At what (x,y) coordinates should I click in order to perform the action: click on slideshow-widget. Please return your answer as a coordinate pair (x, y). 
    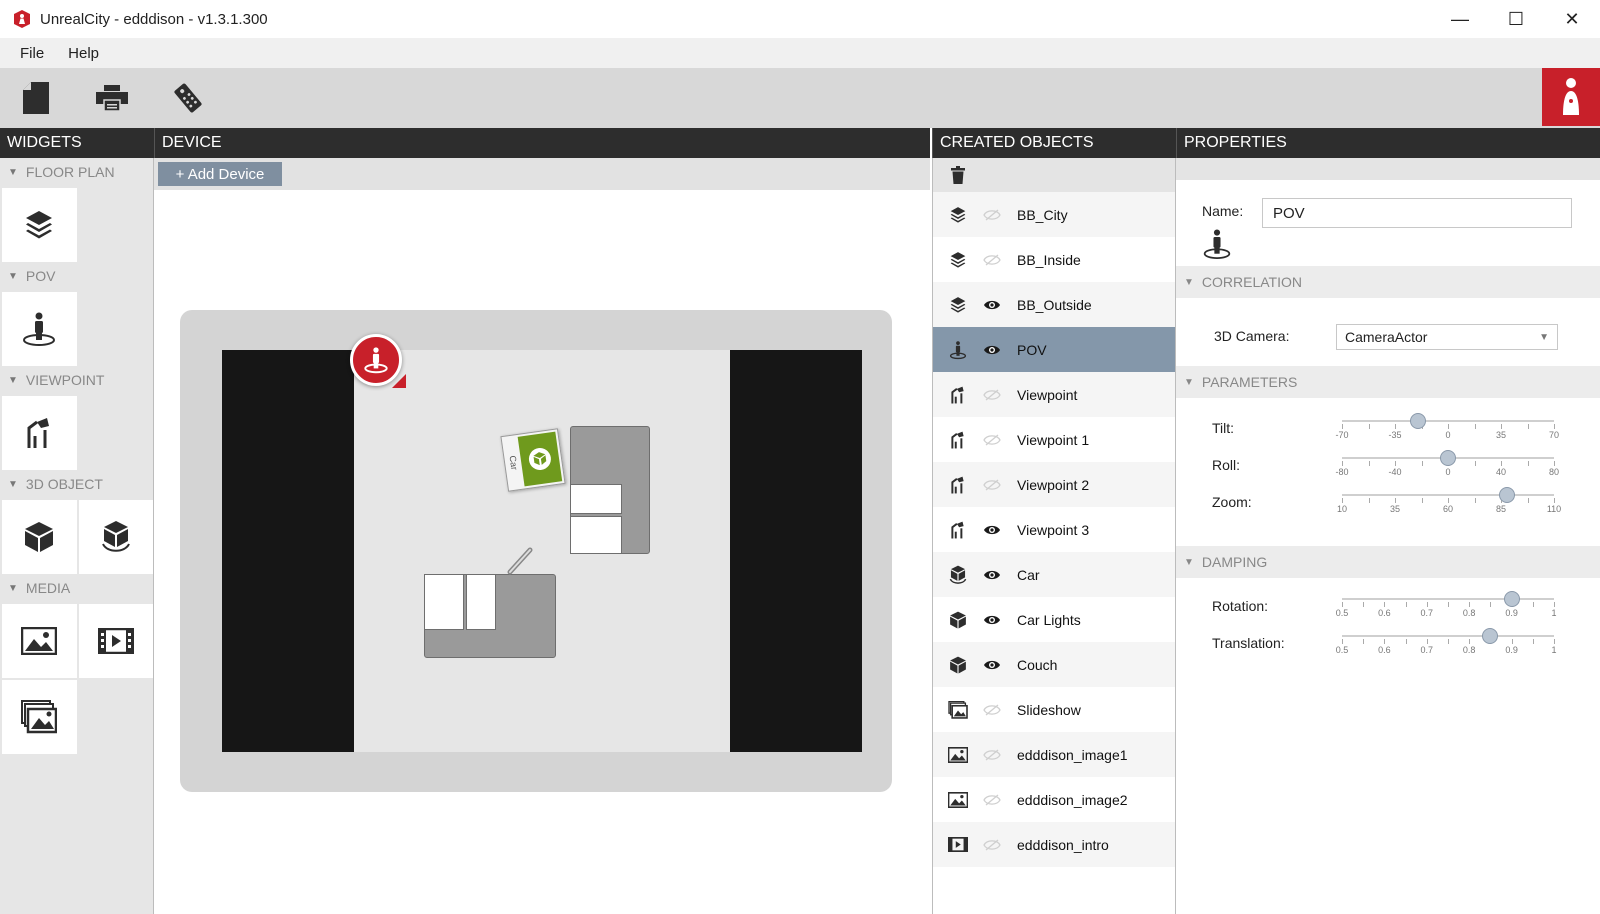
    Looking at the image, I should click on (39, 717).